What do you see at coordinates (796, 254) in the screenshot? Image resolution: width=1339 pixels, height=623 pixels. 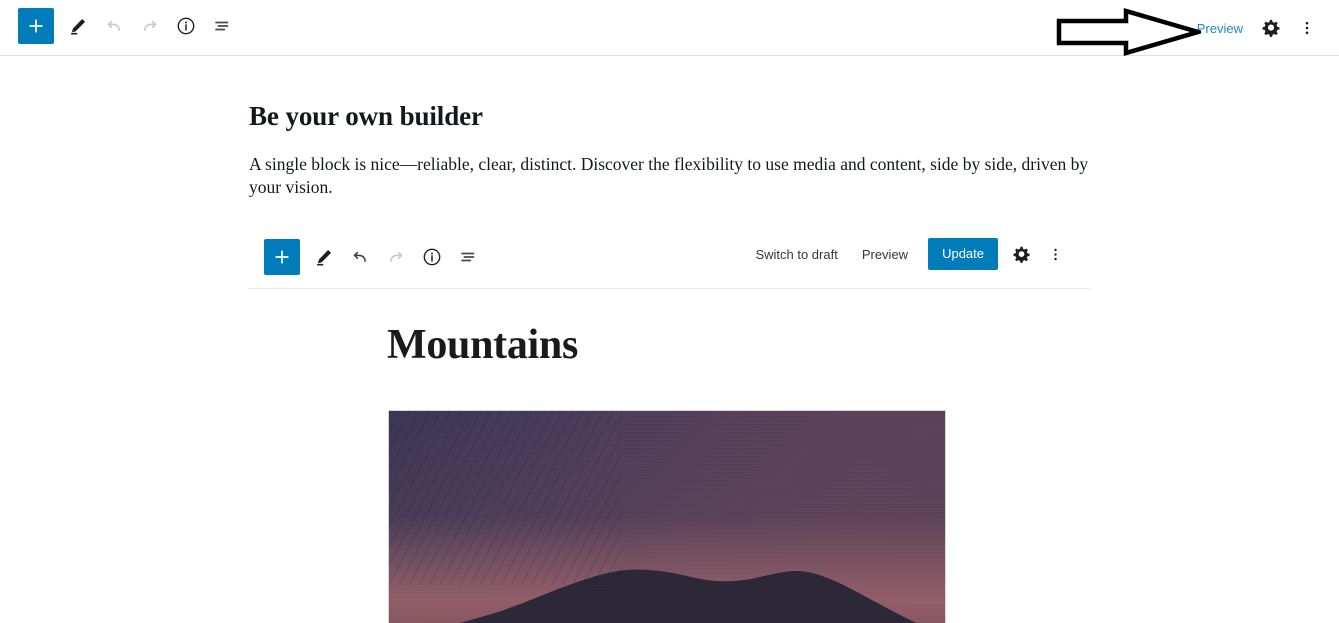 I see `switch-to-draft-button: Switch to draft` at bounding box center [796, 254].